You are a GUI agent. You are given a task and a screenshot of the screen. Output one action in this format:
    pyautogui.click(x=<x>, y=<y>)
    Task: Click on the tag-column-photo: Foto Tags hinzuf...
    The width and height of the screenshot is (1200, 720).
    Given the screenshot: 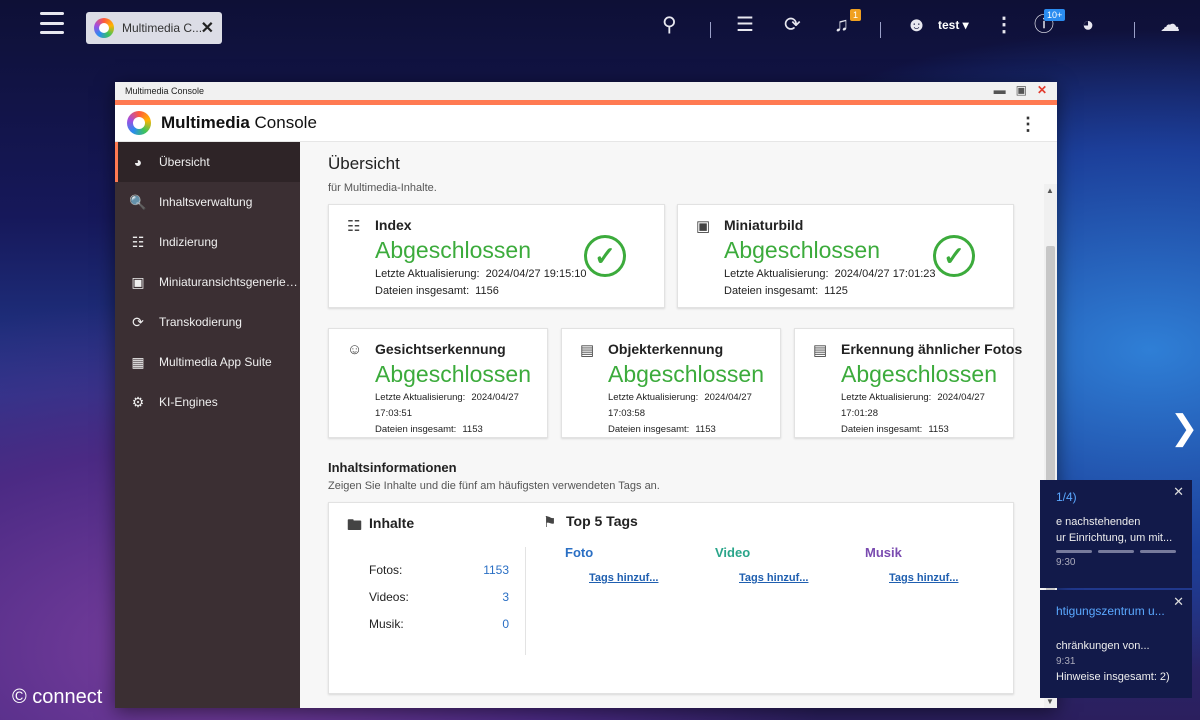 What is the action you would take?
    pyautogui.click(x=640, y=564)
    